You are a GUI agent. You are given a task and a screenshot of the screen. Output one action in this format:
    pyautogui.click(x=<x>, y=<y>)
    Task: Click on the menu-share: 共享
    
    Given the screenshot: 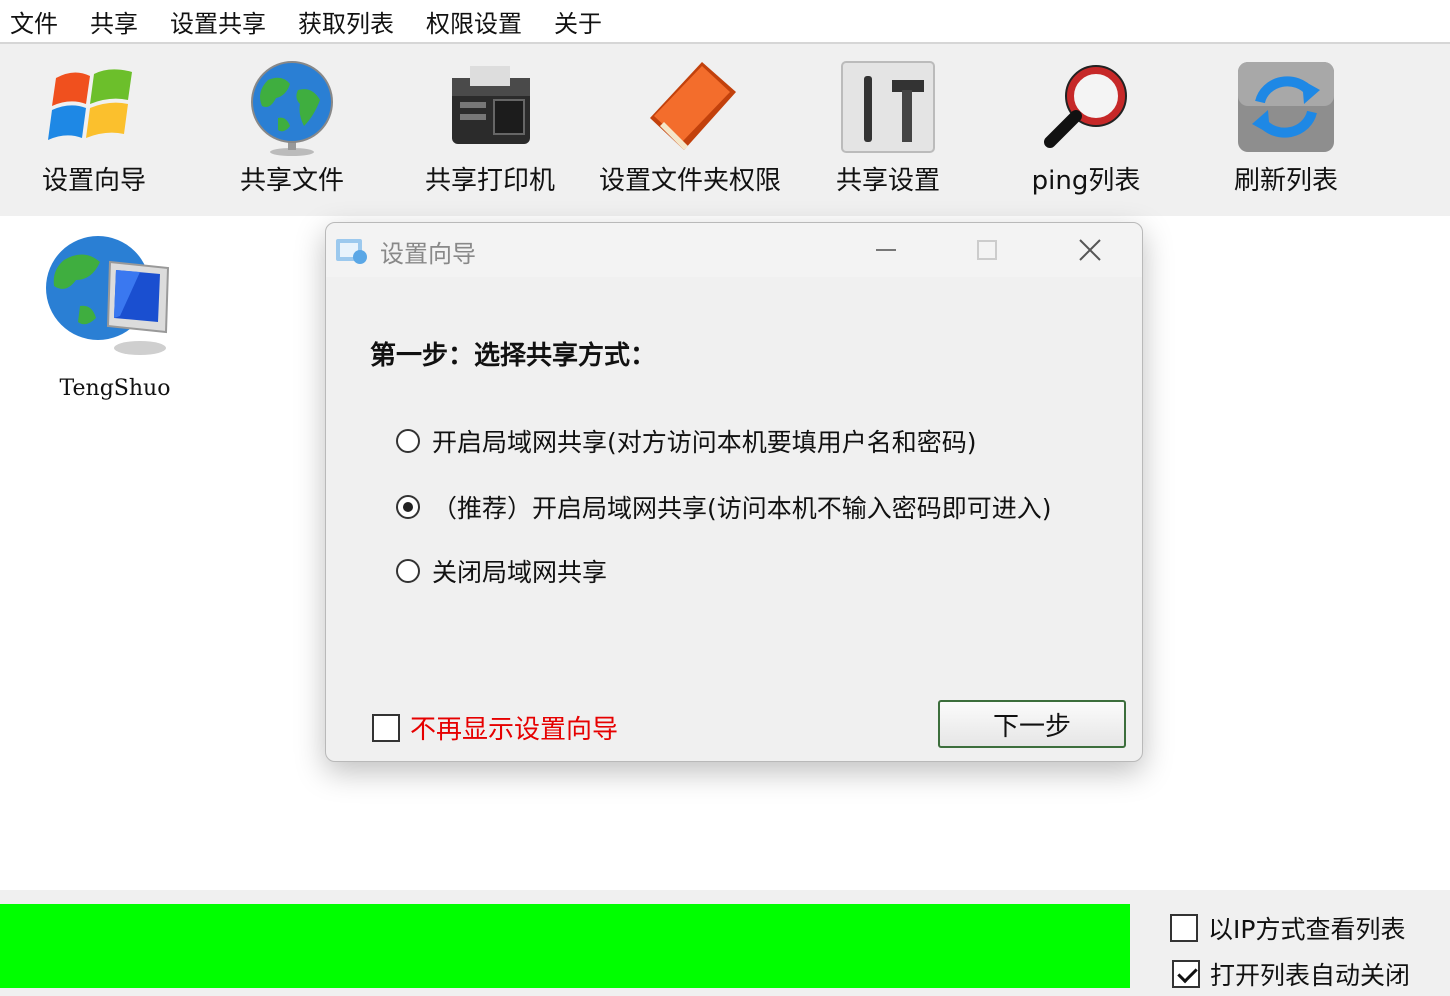 What is the action you would take?
    pyautogui.click(x=108, y=21)
    